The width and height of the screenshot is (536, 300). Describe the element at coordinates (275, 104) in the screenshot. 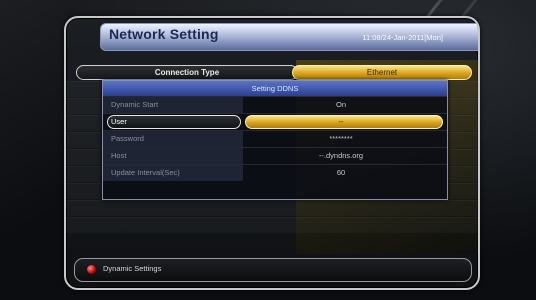

I see `dynamic-start-row: Dynamic Start On` at that location.